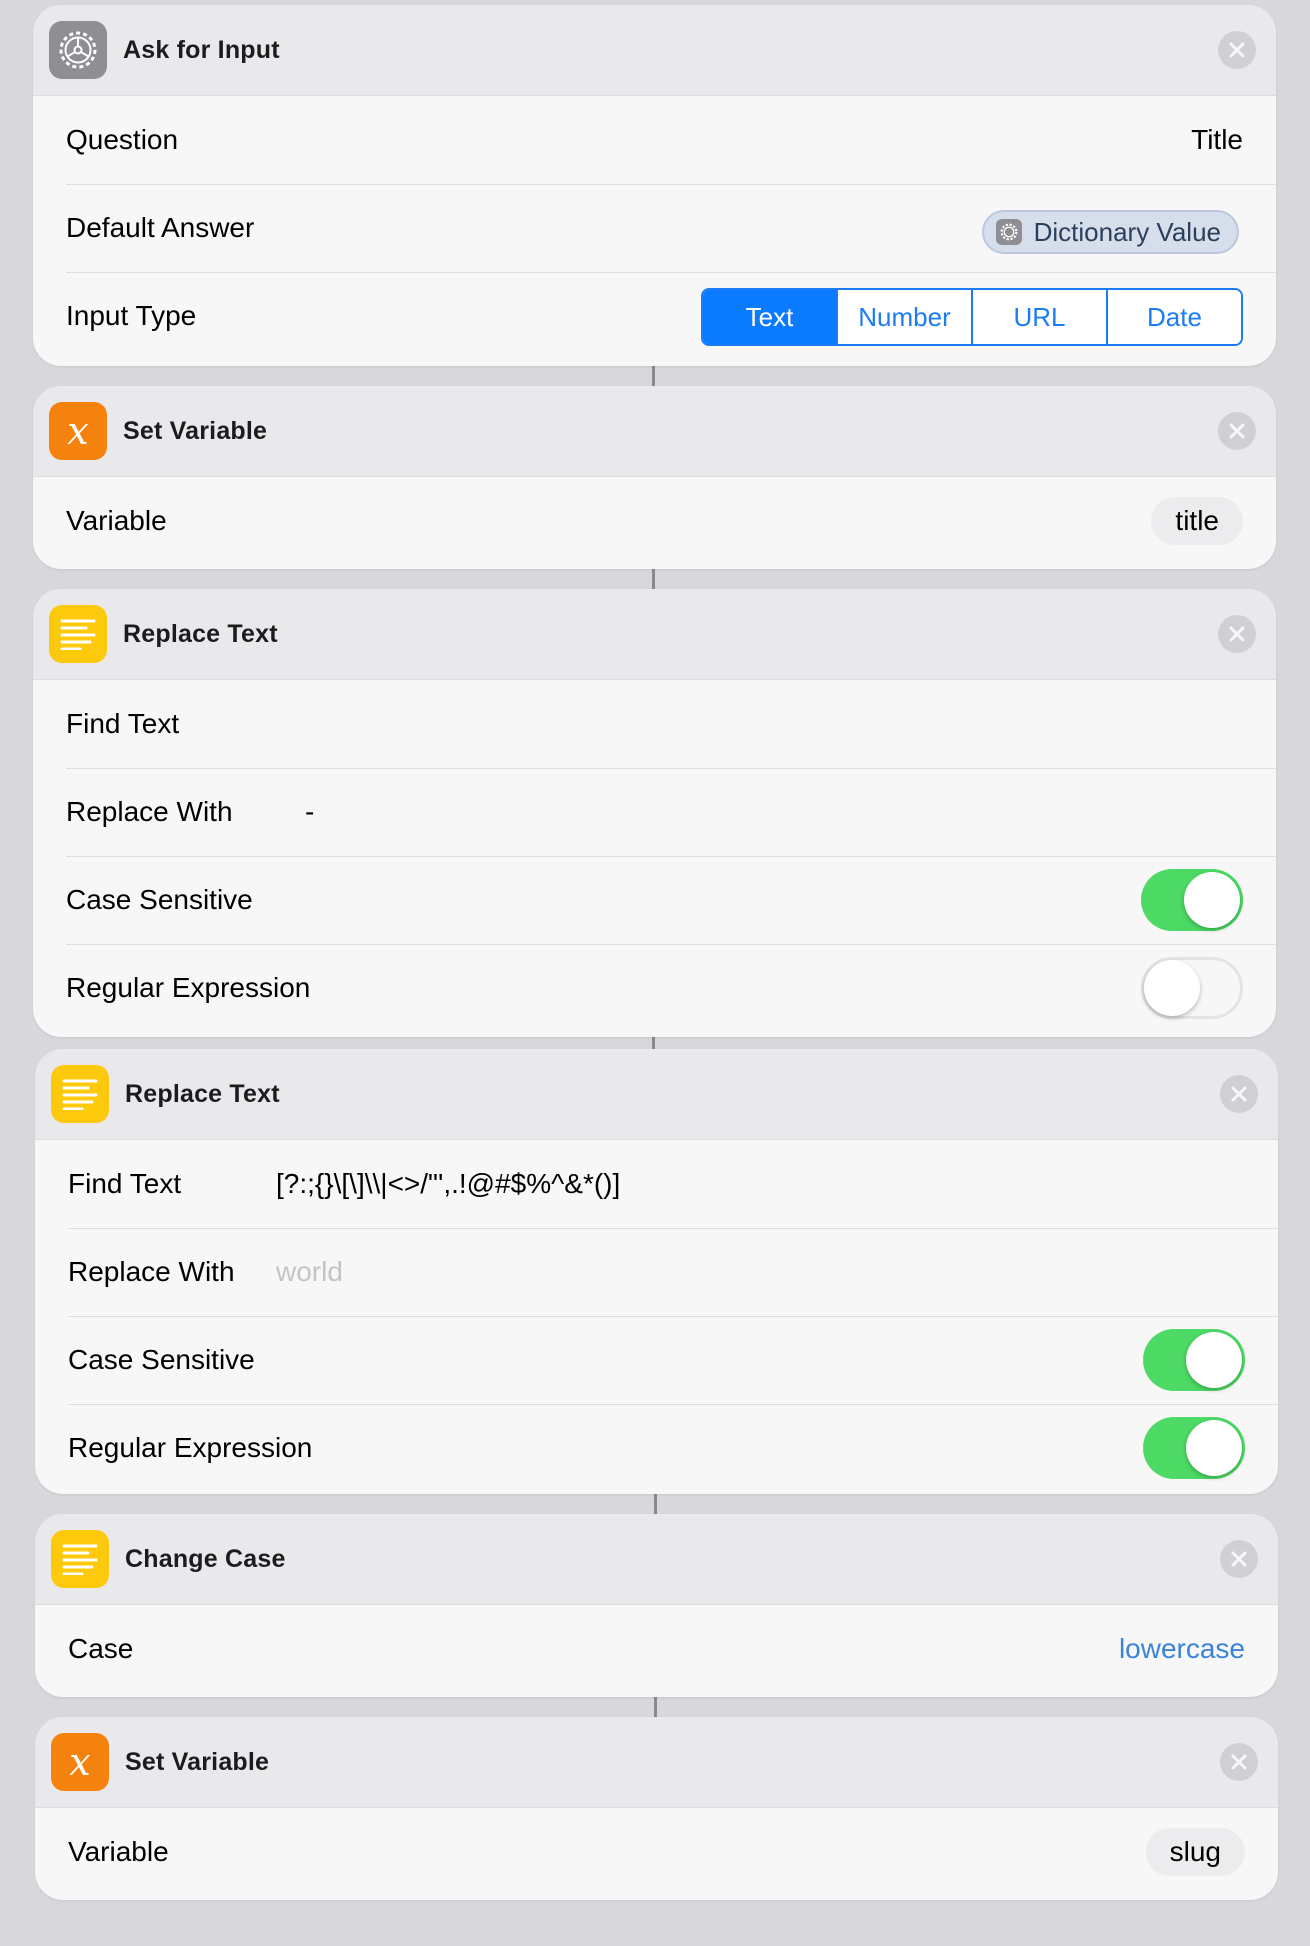 The height and width of the screenshot is (1946, 1310). What do you see at coordinates (654, 140) in the screenshot?
I see `question-row: Question Title` at bounding box center [654, 140].